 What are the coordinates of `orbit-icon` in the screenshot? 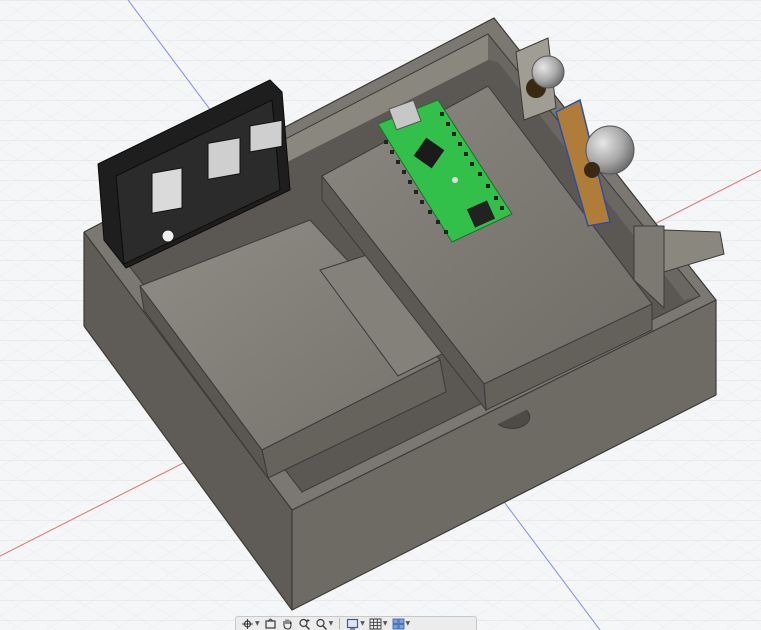 It's located at (247, 623).